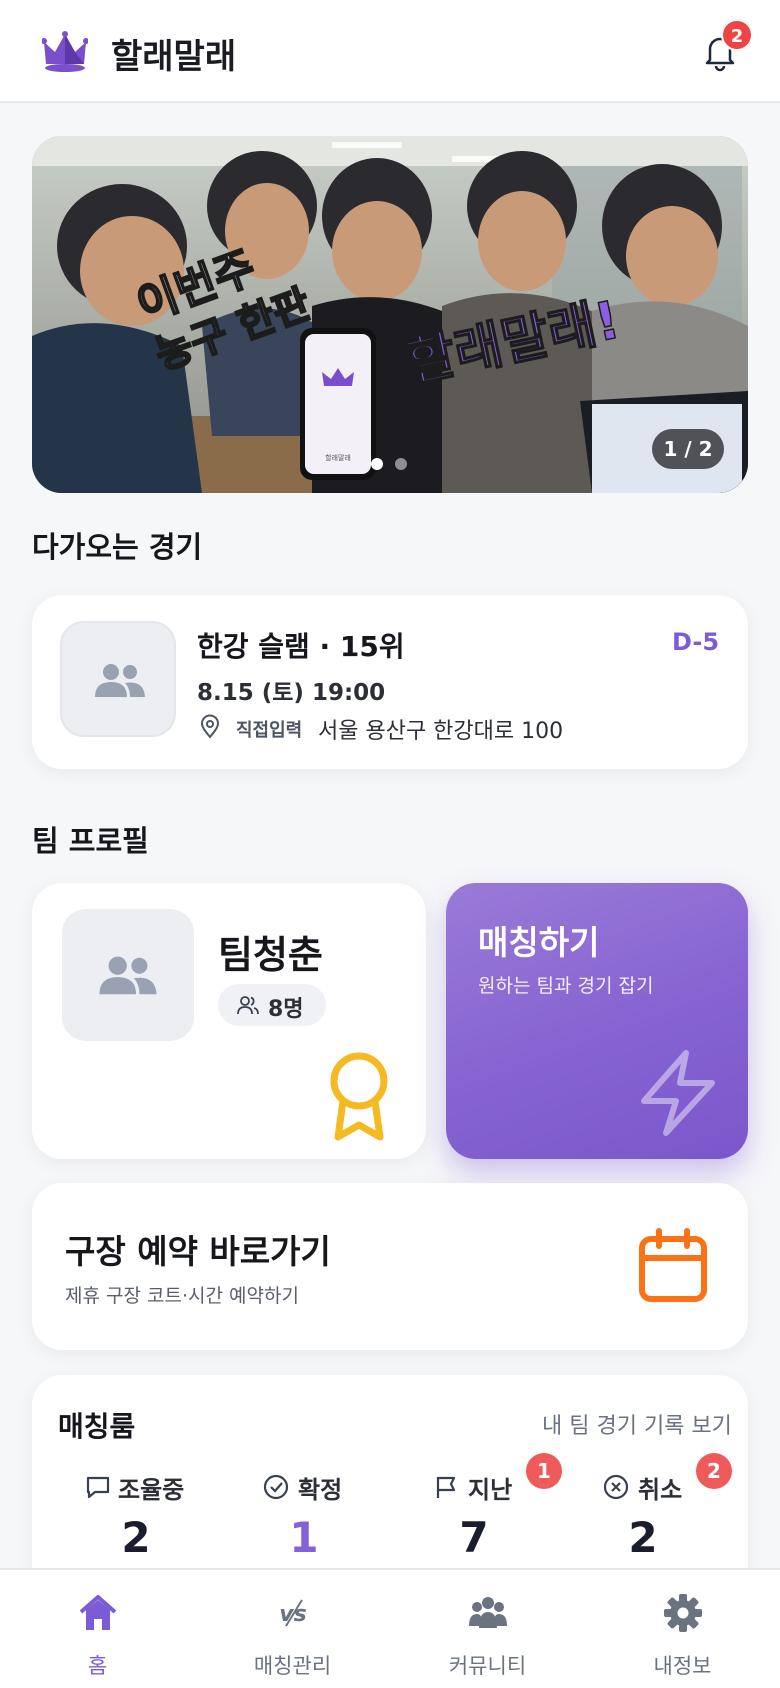  Describe the element at coordinates (98, 1612) in the screenshot. I see `home-icon` at that location.